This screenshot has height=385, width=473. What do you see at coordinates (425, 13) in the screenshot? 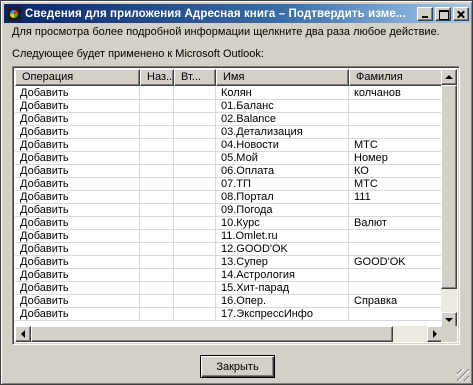
I see `minimize-icon` at bounding box center [425, 13].